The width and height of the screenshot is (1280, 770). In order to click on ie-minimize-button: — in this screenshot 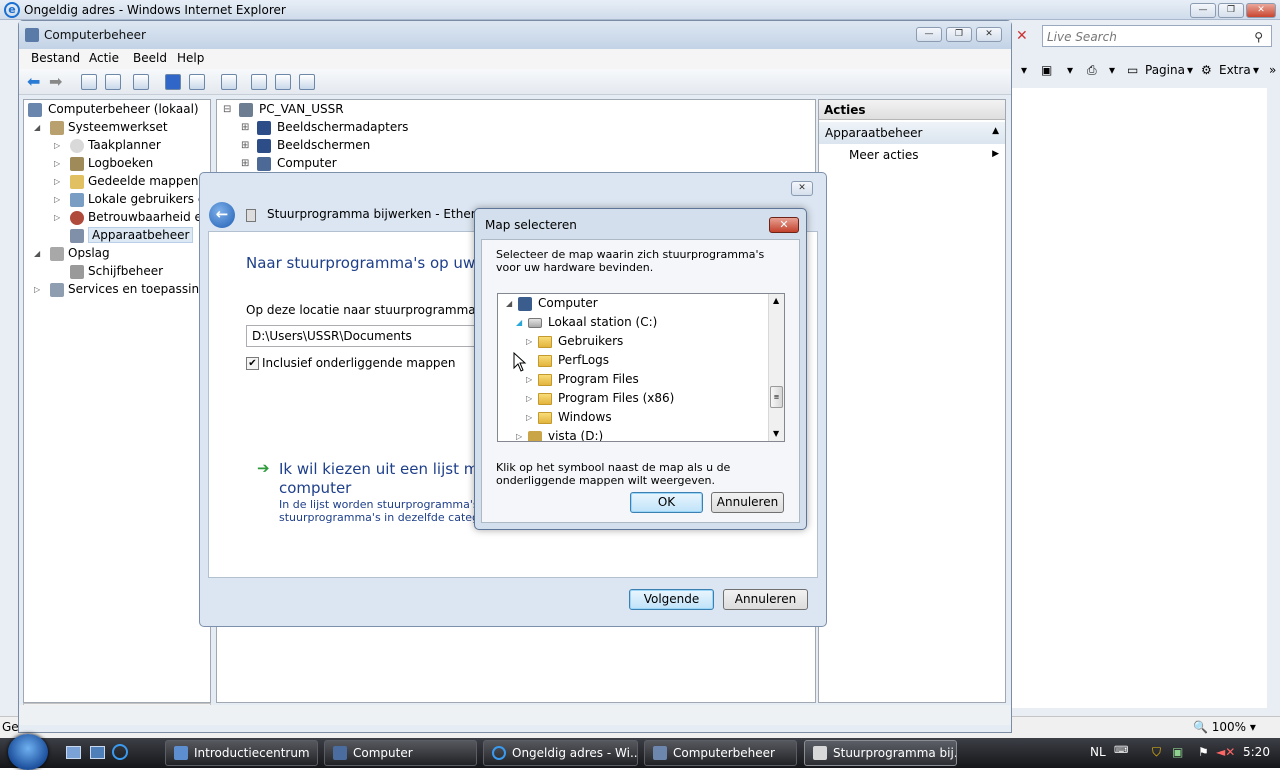, I will do `click(1203, 10)`.